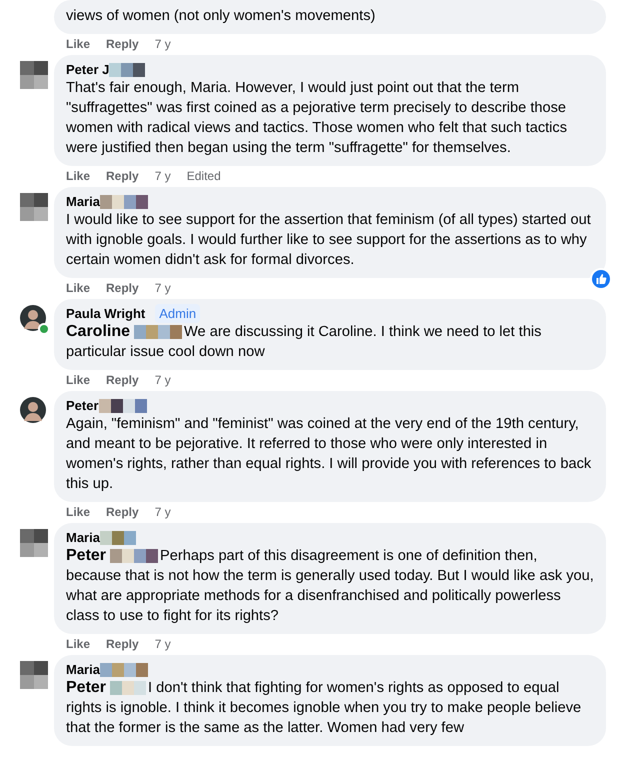 The image size is (619, 758). What do you see at coordinates (324, 708) in the screenshot?
I see `comment-text: Peter I don't think that fighting for women's rights as opposed to equal rights is ignoble. I think it becomes ignoble when you try to make people believe that the former is the same as the latter. Women had very few` at bounding box center [324, 708].